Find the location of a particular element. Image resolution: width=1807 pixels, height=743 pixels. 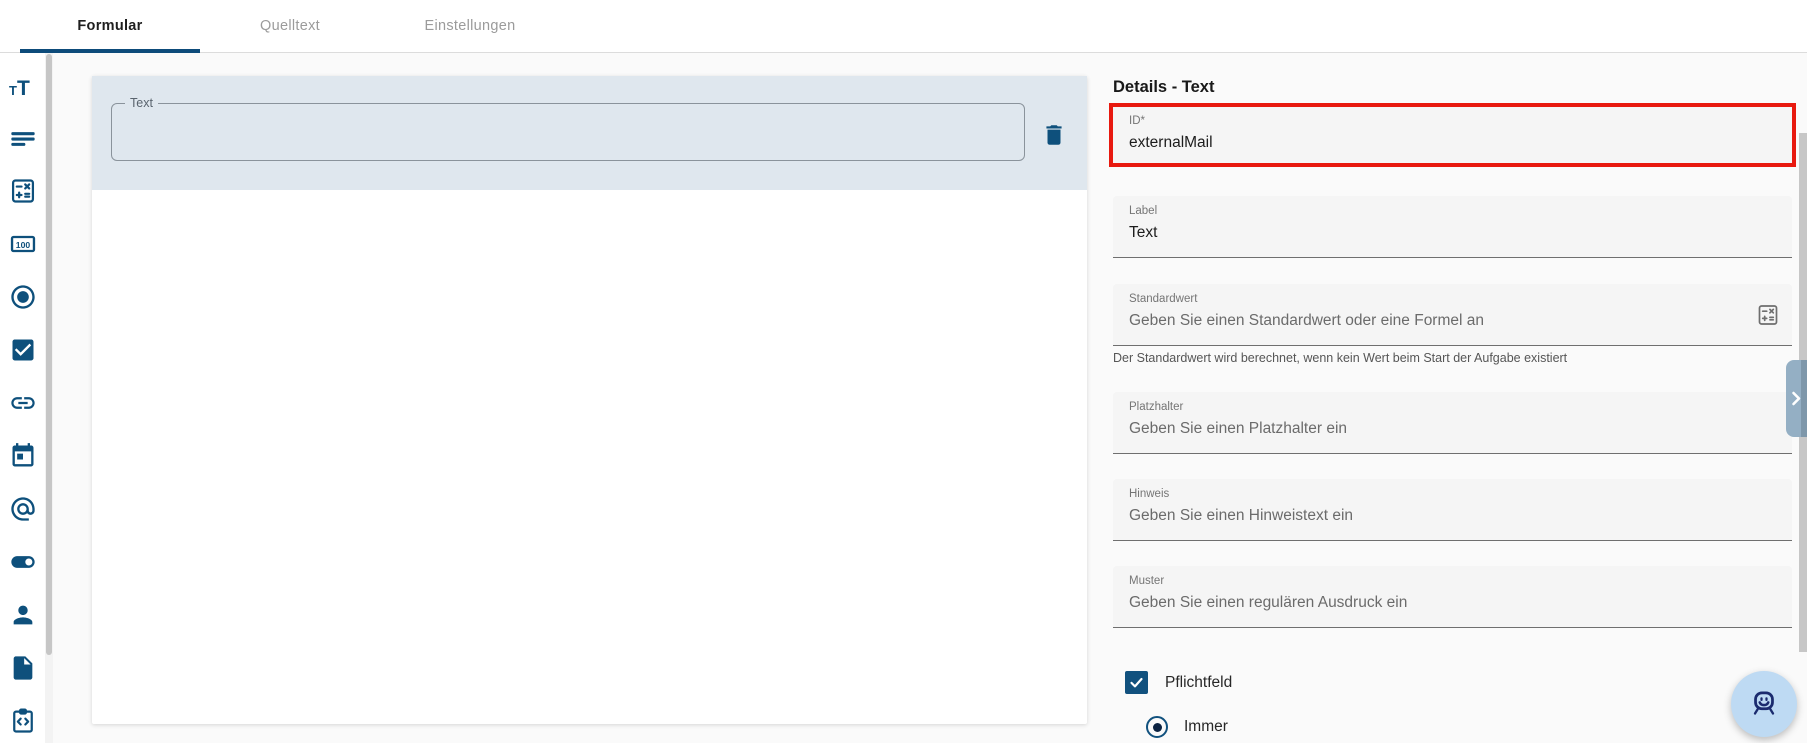

palette-item-checklist is located at coordinates (23, 721).